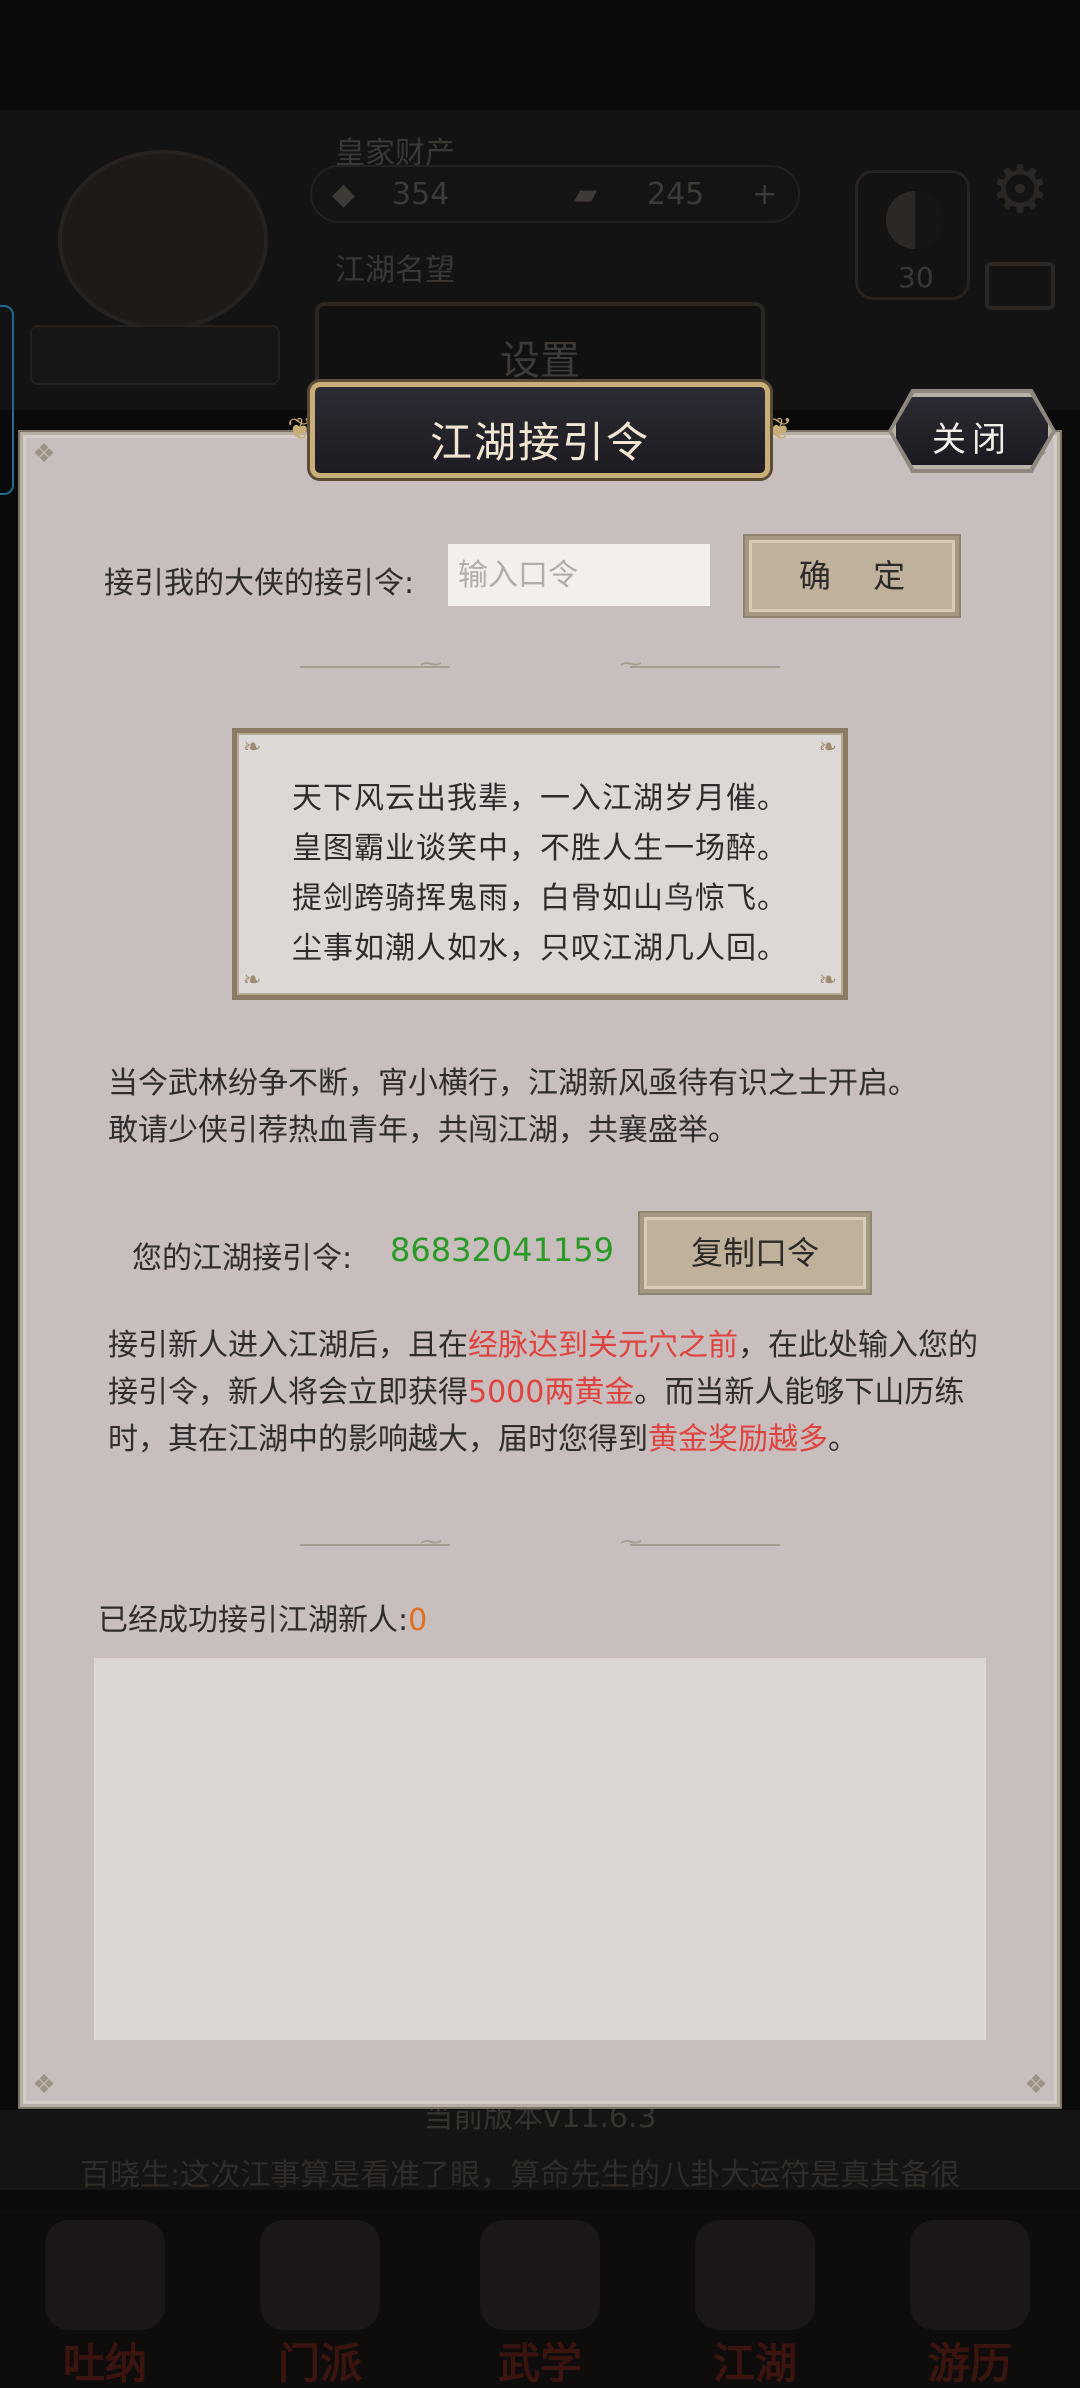  I want to click on nav-label: 武学, so click(539, 2363).